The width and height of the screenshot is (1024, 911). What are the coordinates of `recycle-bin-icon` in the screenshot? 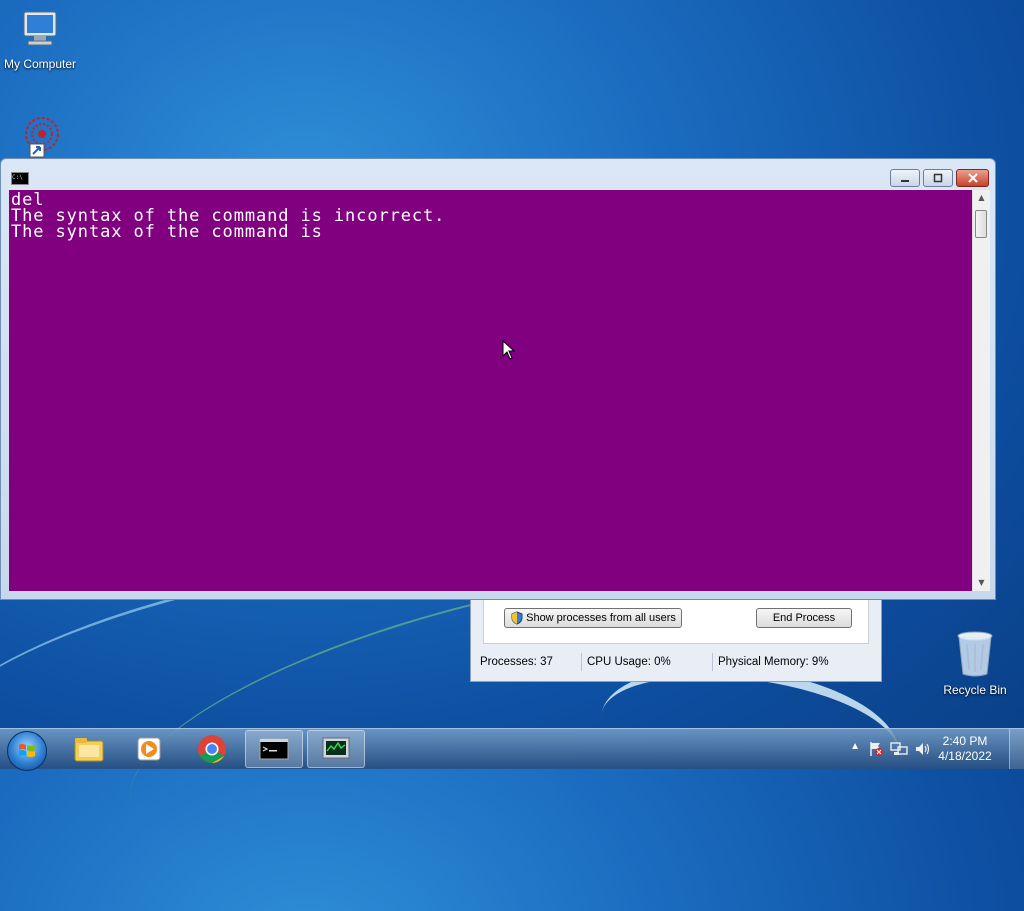 It's located at (975, 654).